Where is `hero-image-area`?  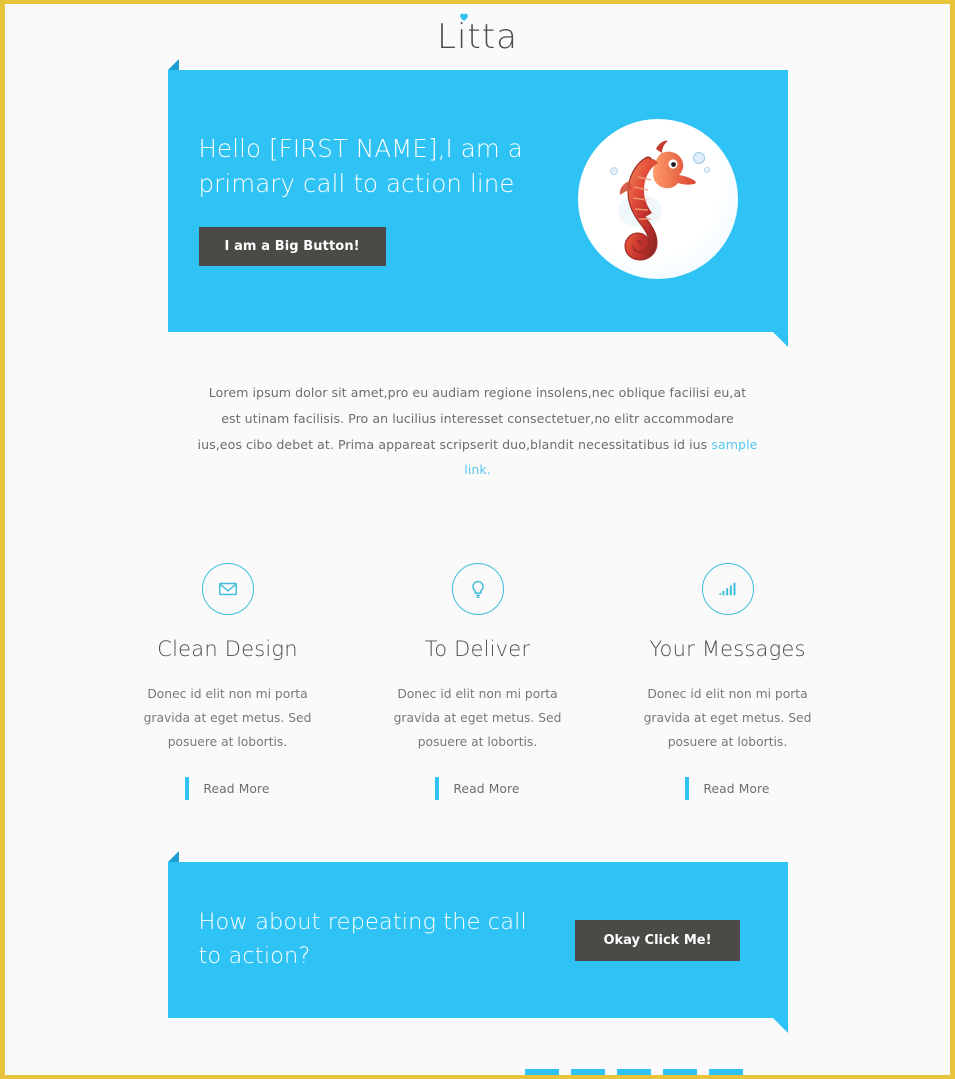
hero-image-area is located at coordinates (658, 201).